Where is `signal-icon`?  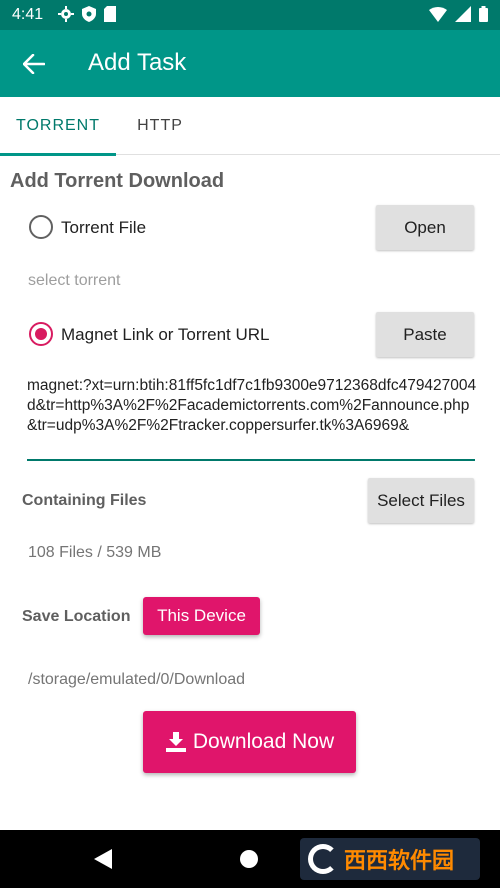 signal-icon is located at coordinates (463, 14).